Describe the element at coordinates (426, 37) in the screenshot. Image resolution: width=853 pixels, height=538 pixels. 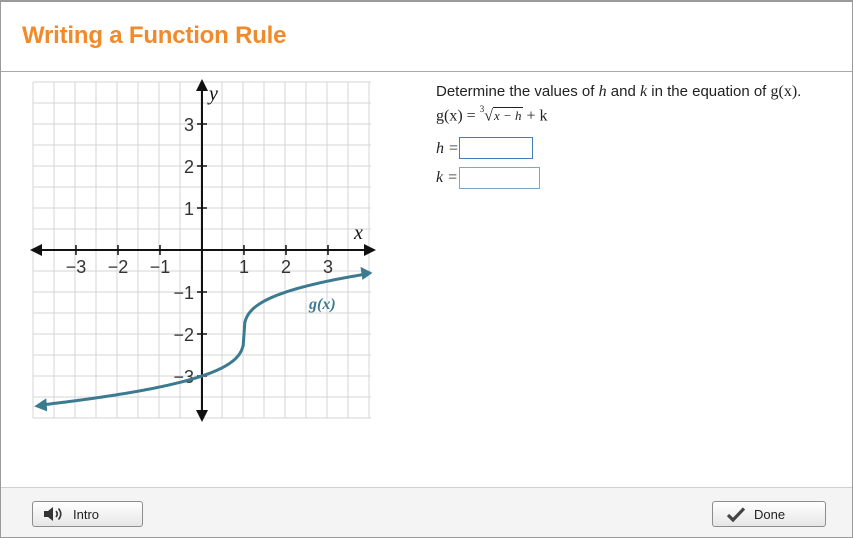
I see `header: Writing a Function Rule` at that location.